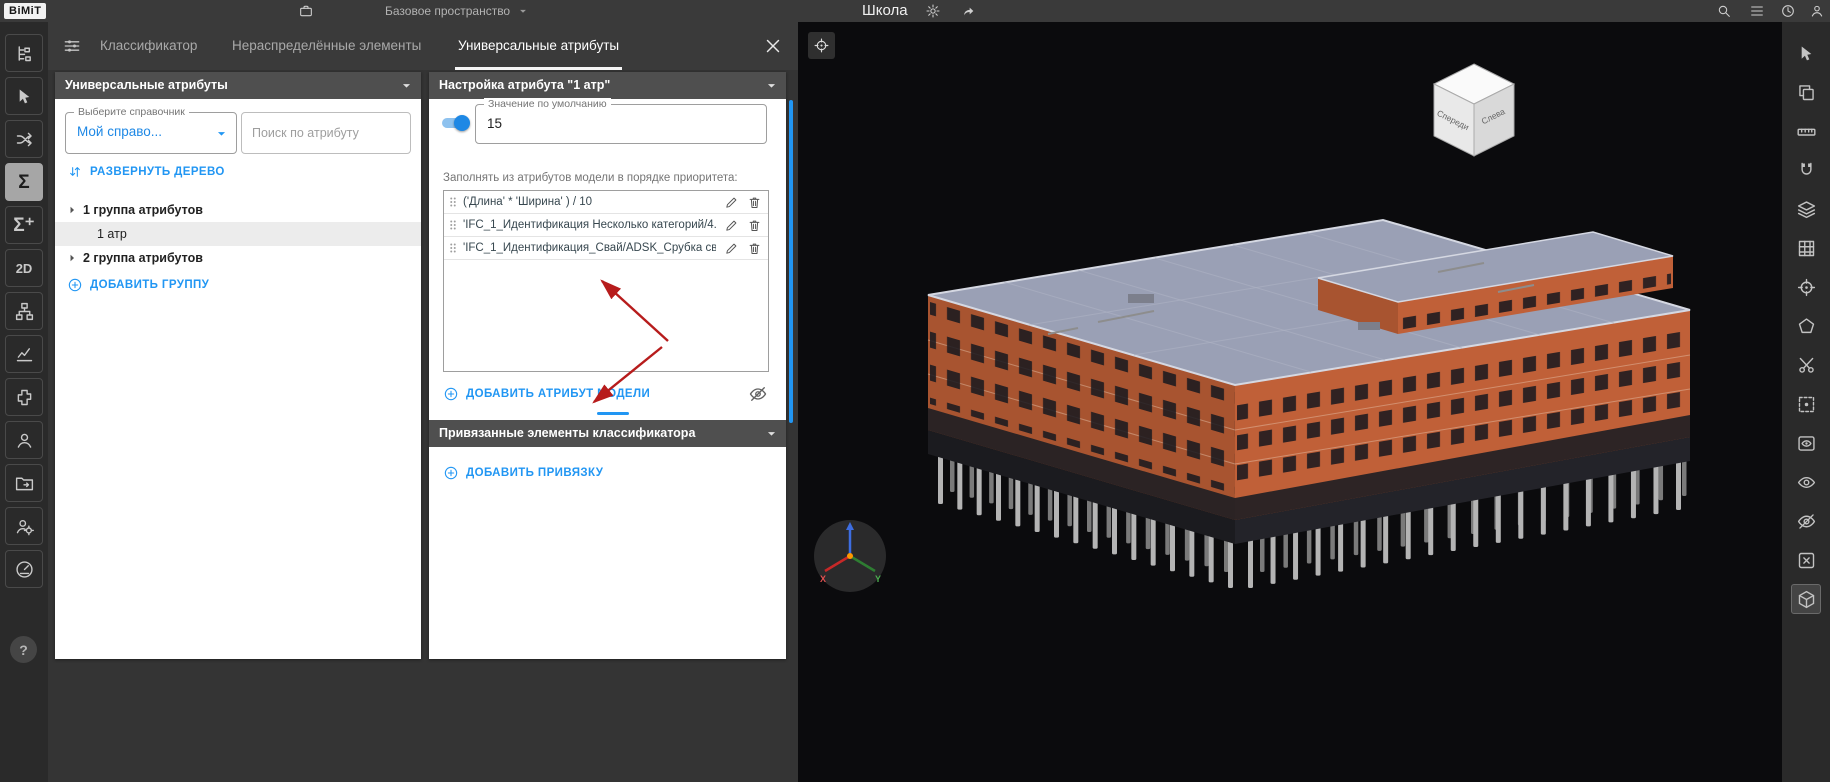 This screenshot has height=782, width=1830. What do you see at coordinates (238, 210) in the screenshot?
I see `tree-group-1: 1 группа атрибутов` at bounding box center [238, 210].